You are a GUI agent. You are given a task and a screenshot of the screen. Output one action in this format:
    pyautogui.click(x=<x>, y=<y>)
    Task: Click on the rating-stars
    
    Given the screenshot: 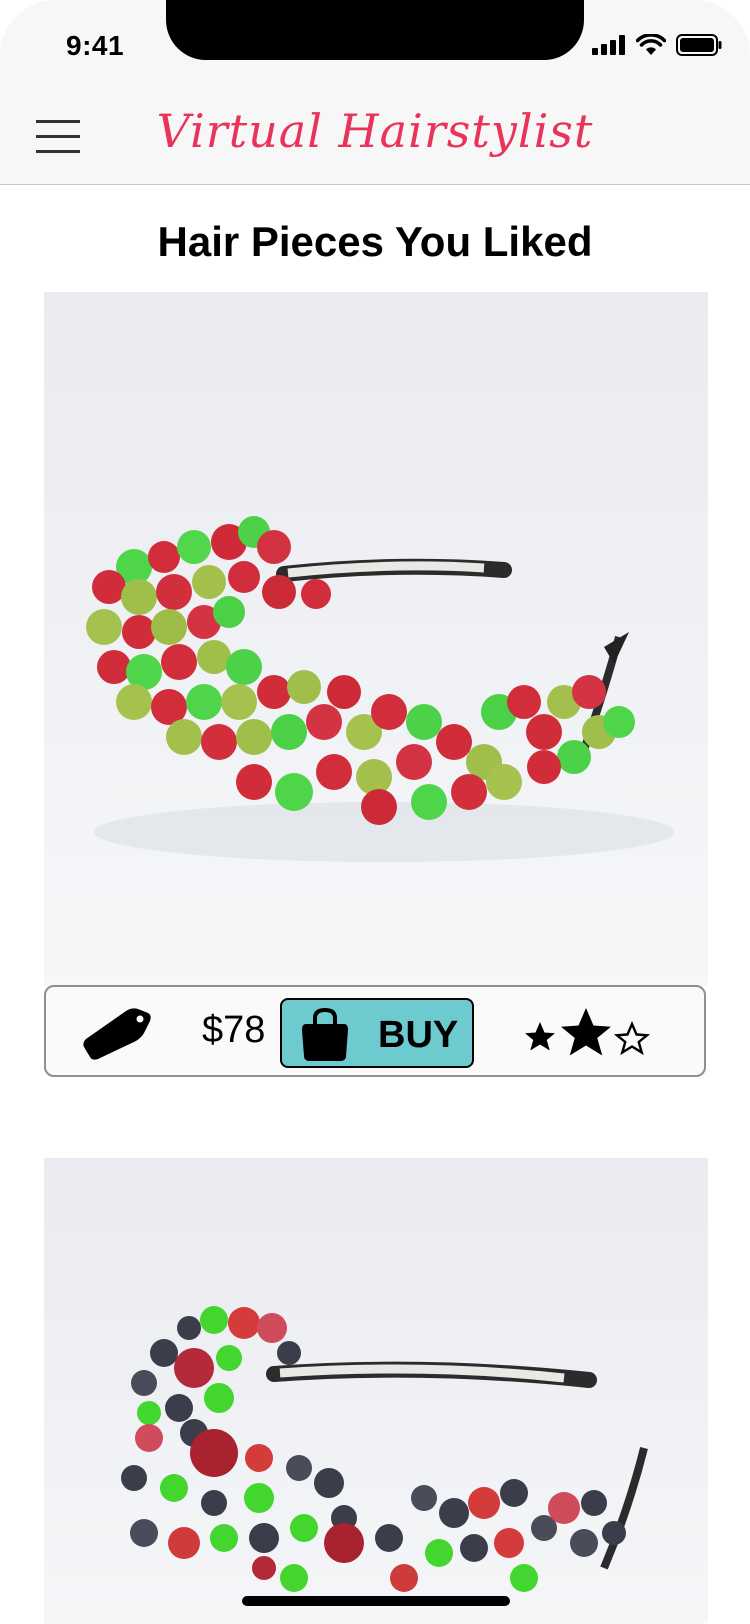 What is the action you would take?
    pyautogui.click(x=587, y=1033)
    